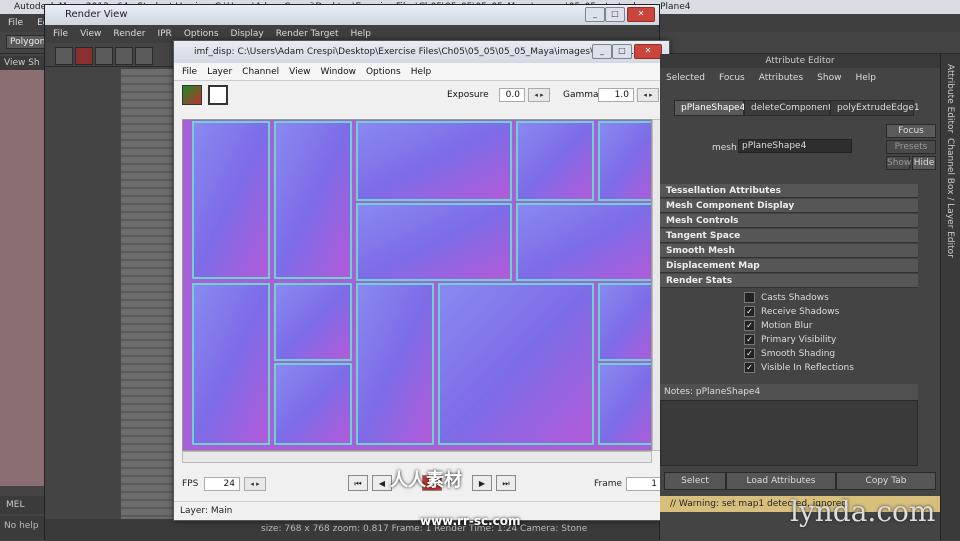 This screenshot has width=960, height=541. I want to click on gamma-field: 1.0, so click(616, 95).